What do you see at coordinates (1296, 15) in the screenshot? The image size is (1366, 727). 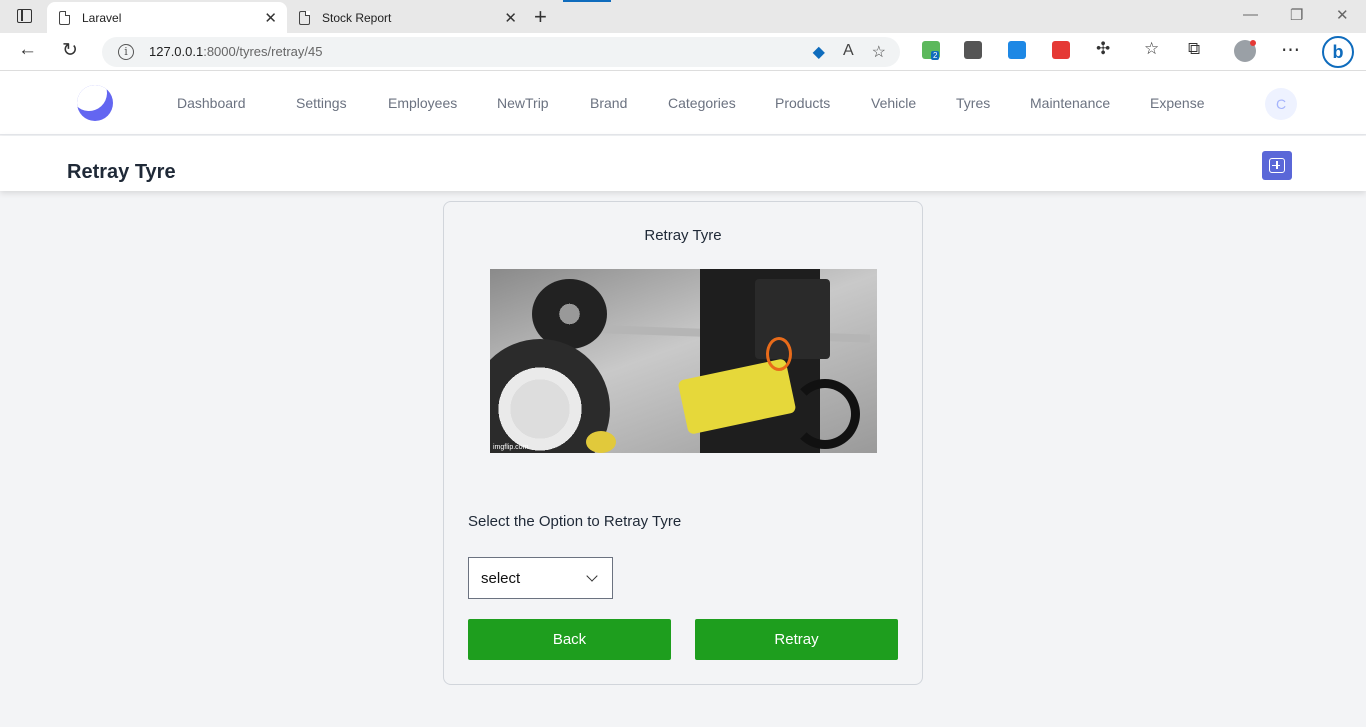 I see `restore-icon: ❐` at bounding box center [1296, 15].